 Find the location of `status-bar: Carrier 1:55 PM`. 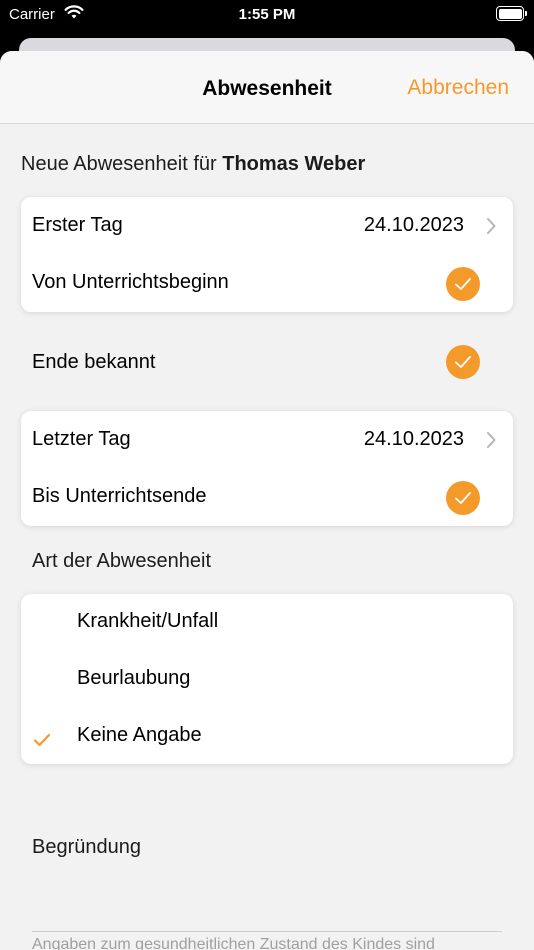

status-bar: Carrier 1:55 PM is located at coordinates (267, 15).